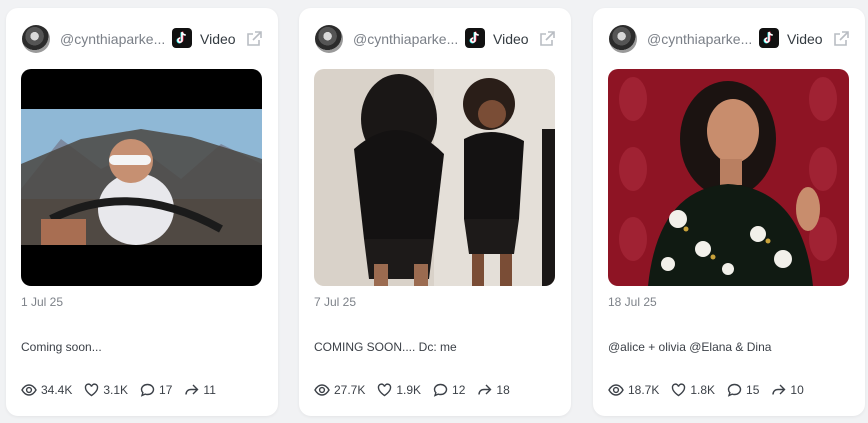 The width and height of the screenshot is (868, 423). I want to click on post-caption: @alice + olivia @Elana & Dina, so click(690, 347).